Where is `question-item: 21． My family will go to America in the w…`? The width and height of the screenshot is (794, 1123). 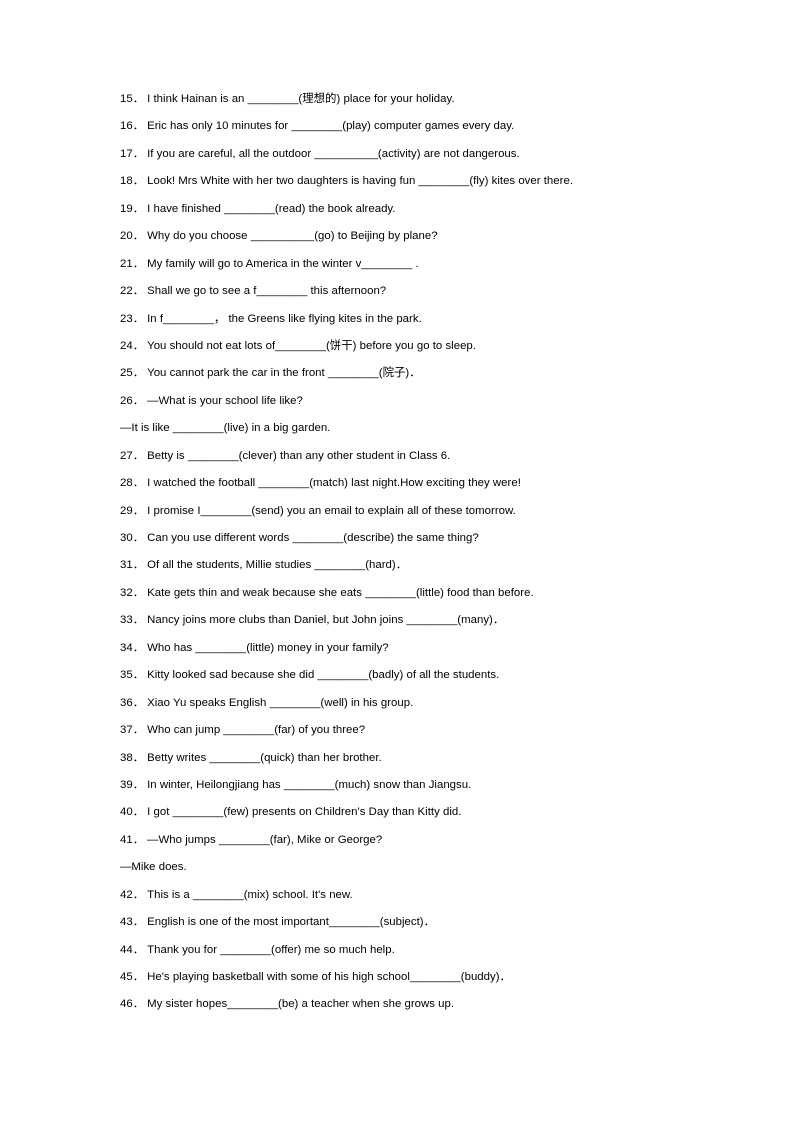 question-item: 21． My family will go to America in the w… is located at coordinates (402, 264).